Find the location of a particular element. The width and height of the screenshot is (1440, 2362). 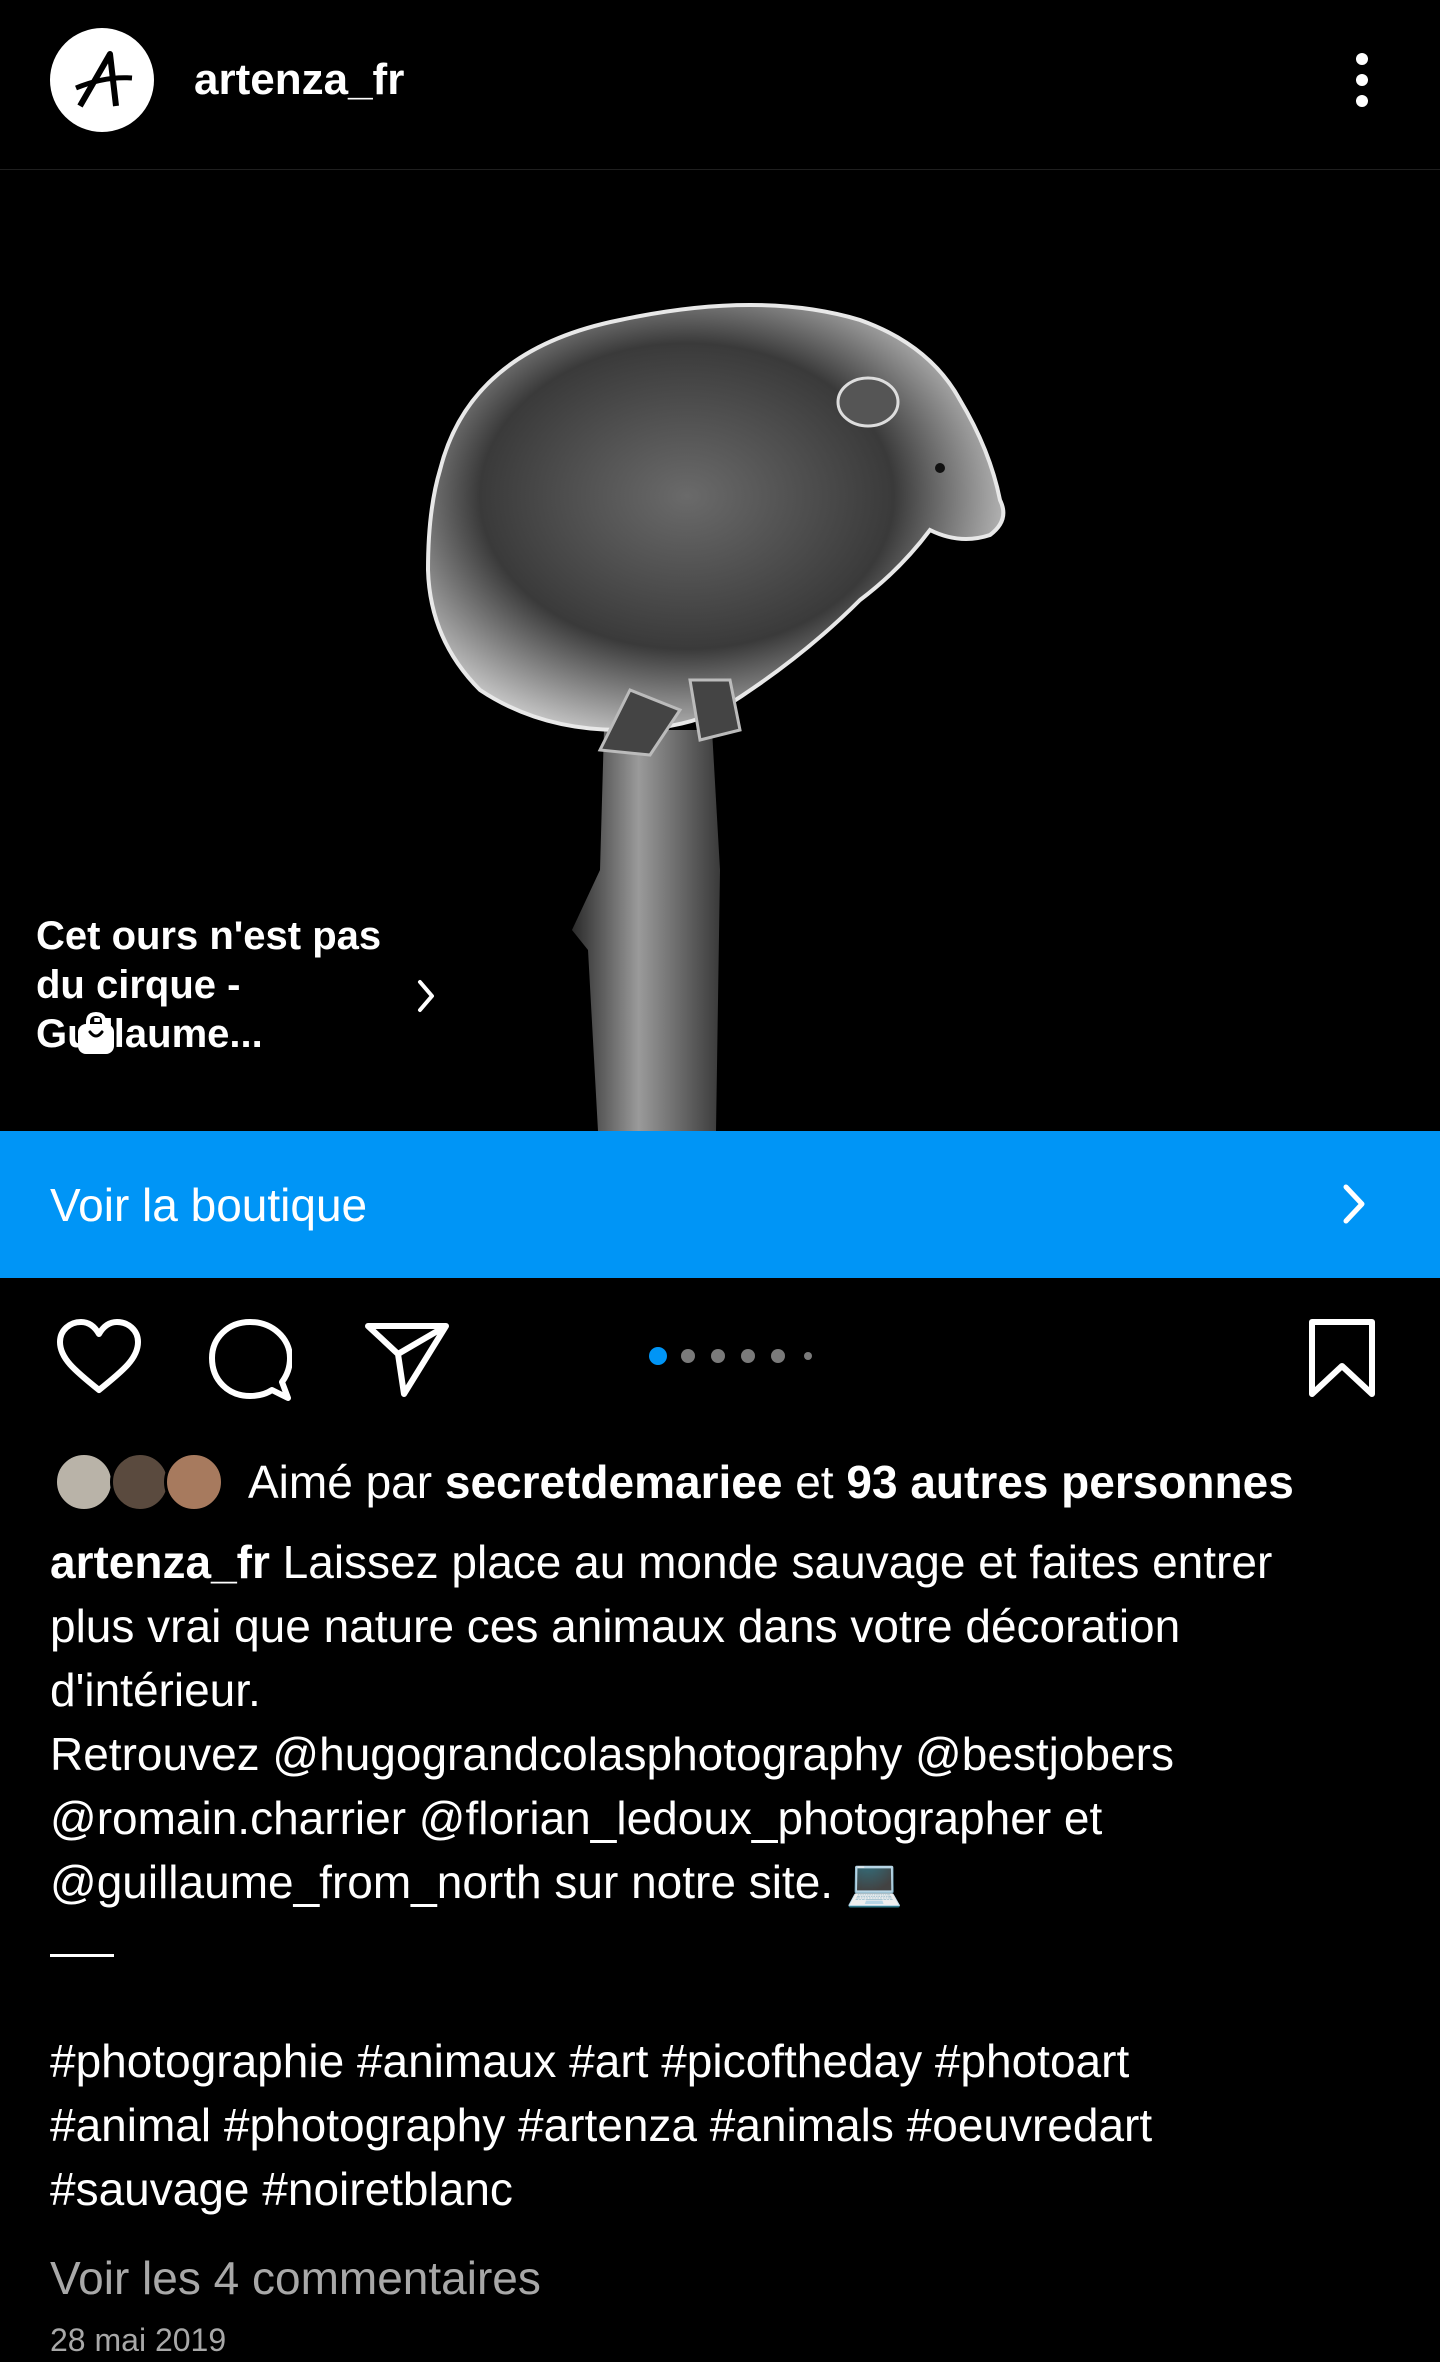

view-shop-button: Voir la boutique is located at coordinates (720, 1204).